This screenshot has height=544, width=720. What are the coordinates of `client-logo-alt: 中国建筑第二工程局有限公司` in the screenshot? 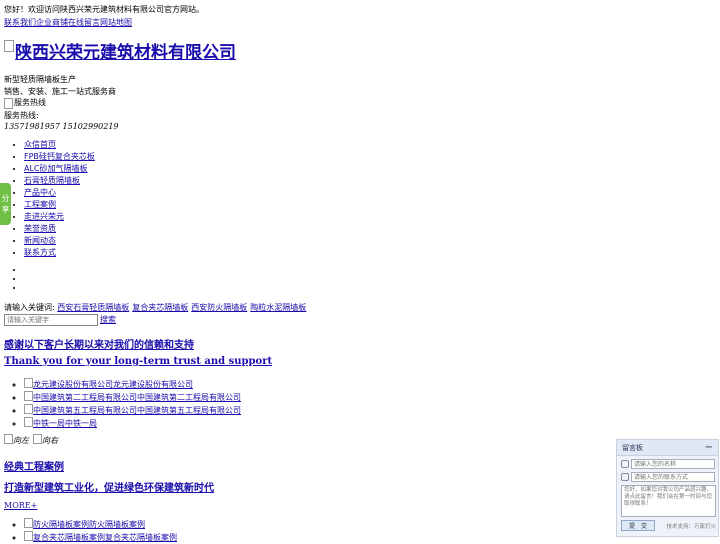 It's located at (85, 397).